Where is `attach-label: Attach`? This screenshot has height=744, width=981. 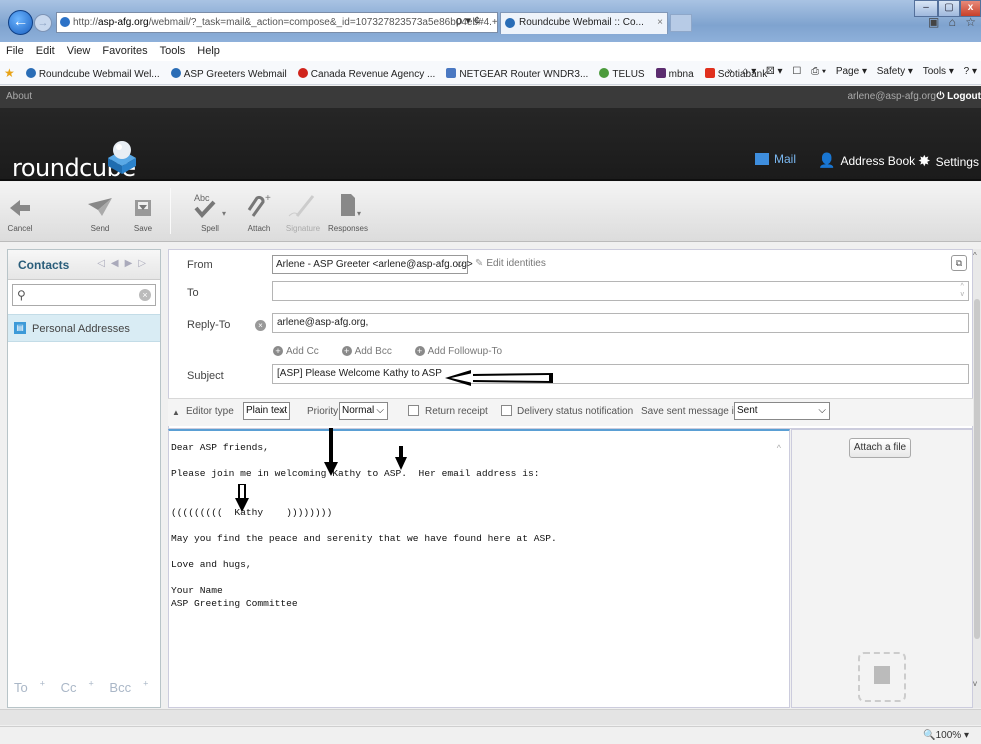 attach-label: Attach is located at coordinates (259, 228).